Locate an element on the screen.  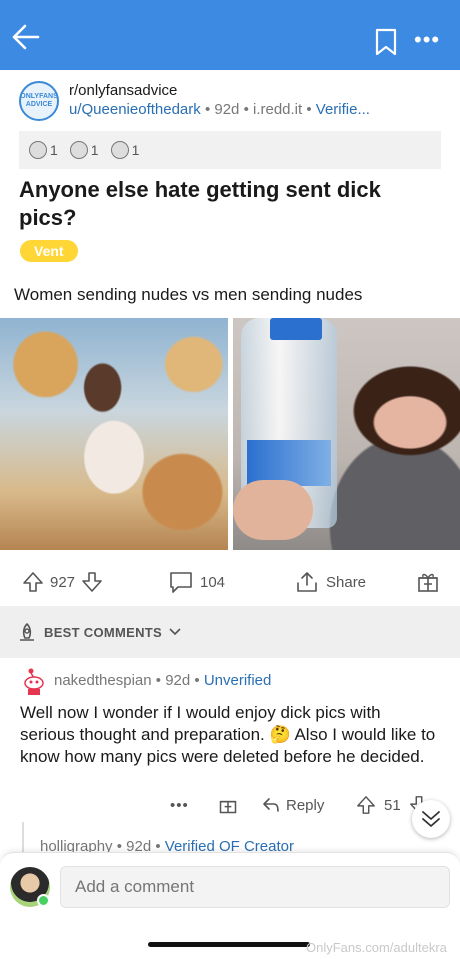
sub-comment-status: Verified OF Creator is located at coordinates (229, 845).